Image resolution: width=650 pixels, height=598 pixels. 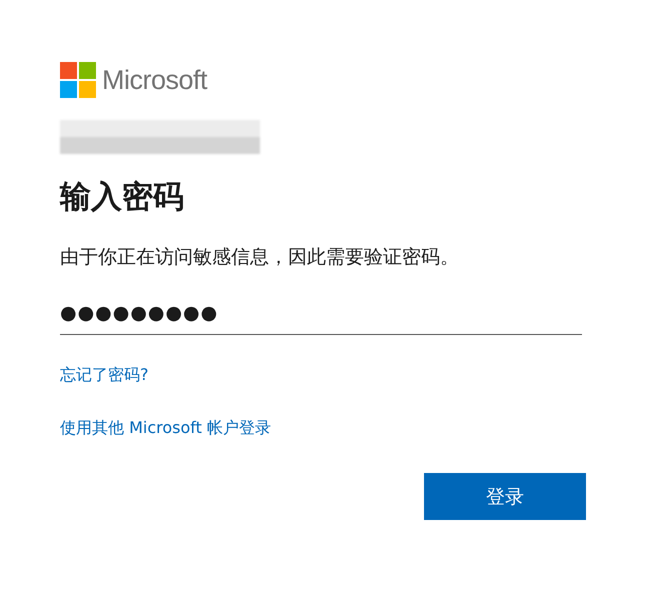 I want to click on page-title: 输入密码, so click(x=122, y=197).